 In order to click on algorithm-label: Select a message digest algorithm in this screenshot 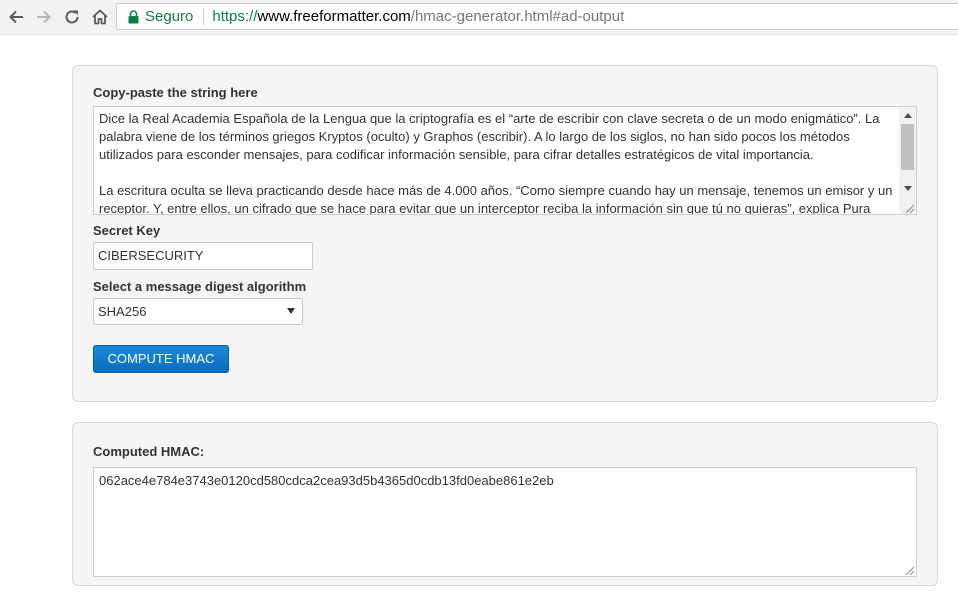, I will do `click(200, 286)`.